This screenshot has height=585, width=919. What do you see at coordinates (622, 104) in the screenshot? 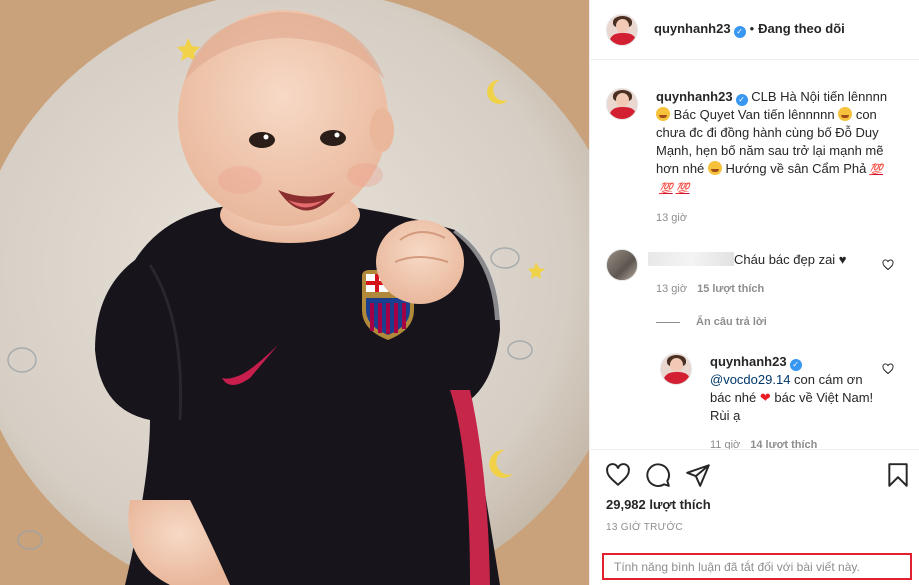
I see `caption-avatar` at bounding box center [622, 104].